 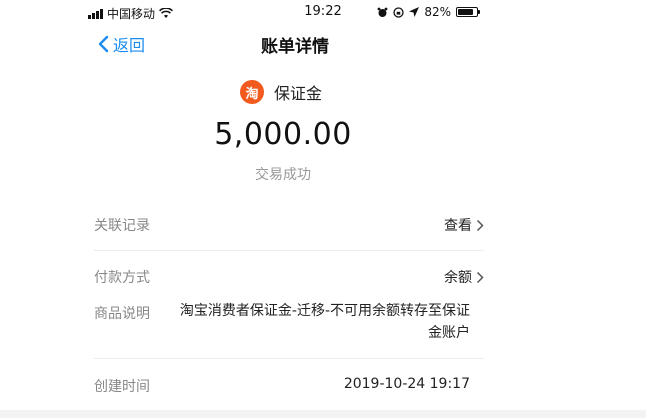 I want to click on taobao-logo-icon: 淘, so click(x=252, y=92).